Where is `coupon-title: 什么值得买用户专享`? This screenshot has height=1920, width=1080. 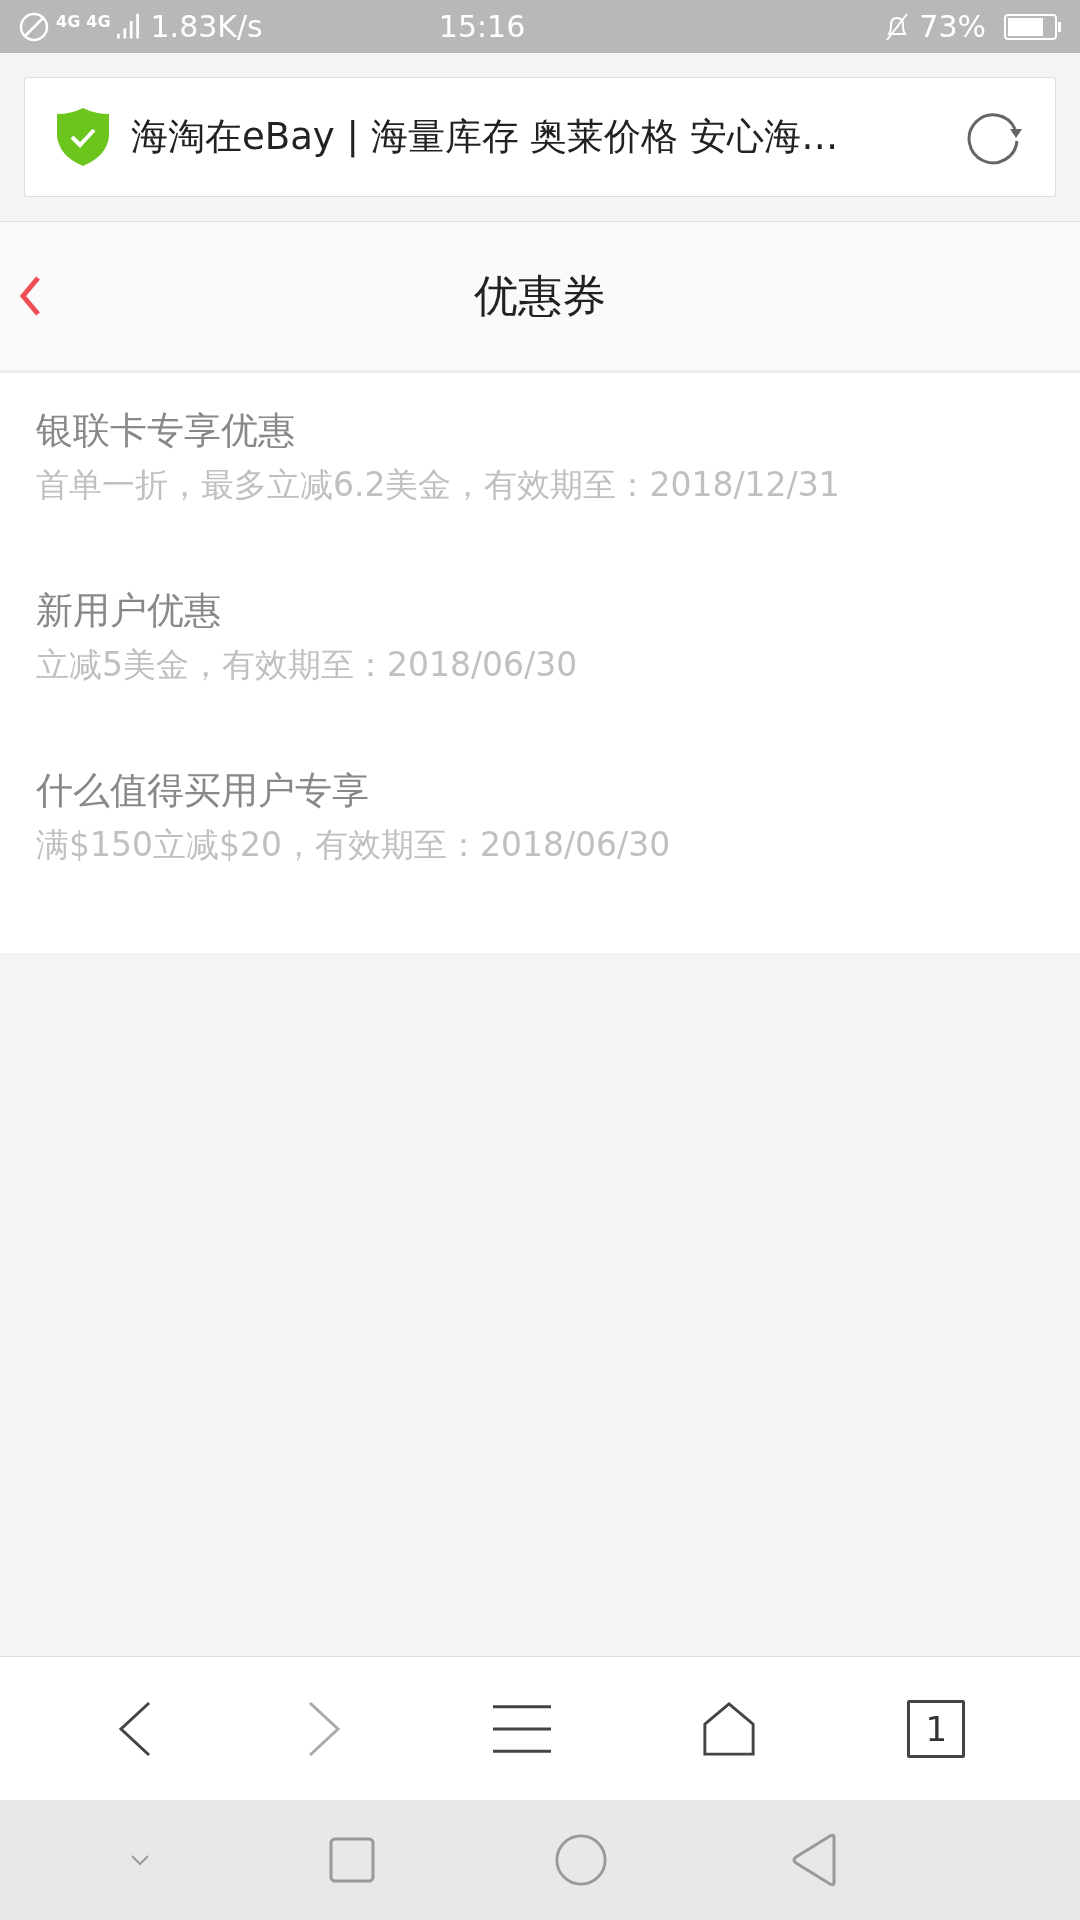
coupon-title: 什么值得买用户专享 is located at coordinates (202, 791).